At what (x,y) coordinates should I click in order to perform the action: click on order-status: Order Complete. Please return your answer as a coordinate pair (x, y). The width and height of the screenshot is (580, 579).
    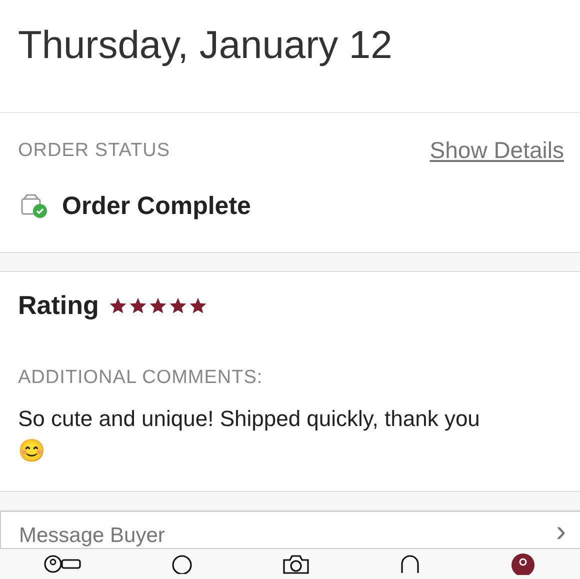
    Looking at the image, I should click on (156, 206).